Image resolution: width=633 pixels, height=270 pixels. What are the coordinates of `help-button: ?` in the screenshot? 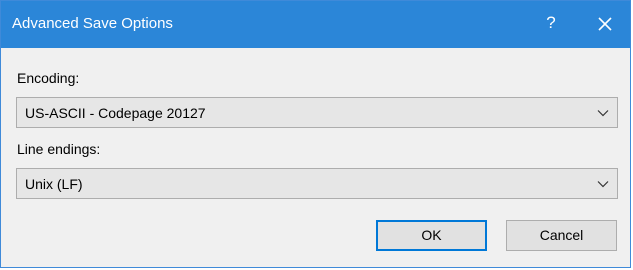 It's located at (551, 23).